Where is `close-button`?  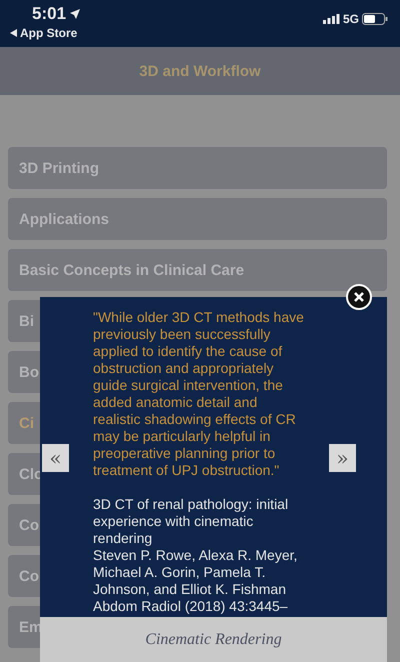
close-button is located at coordinates (359, 297).